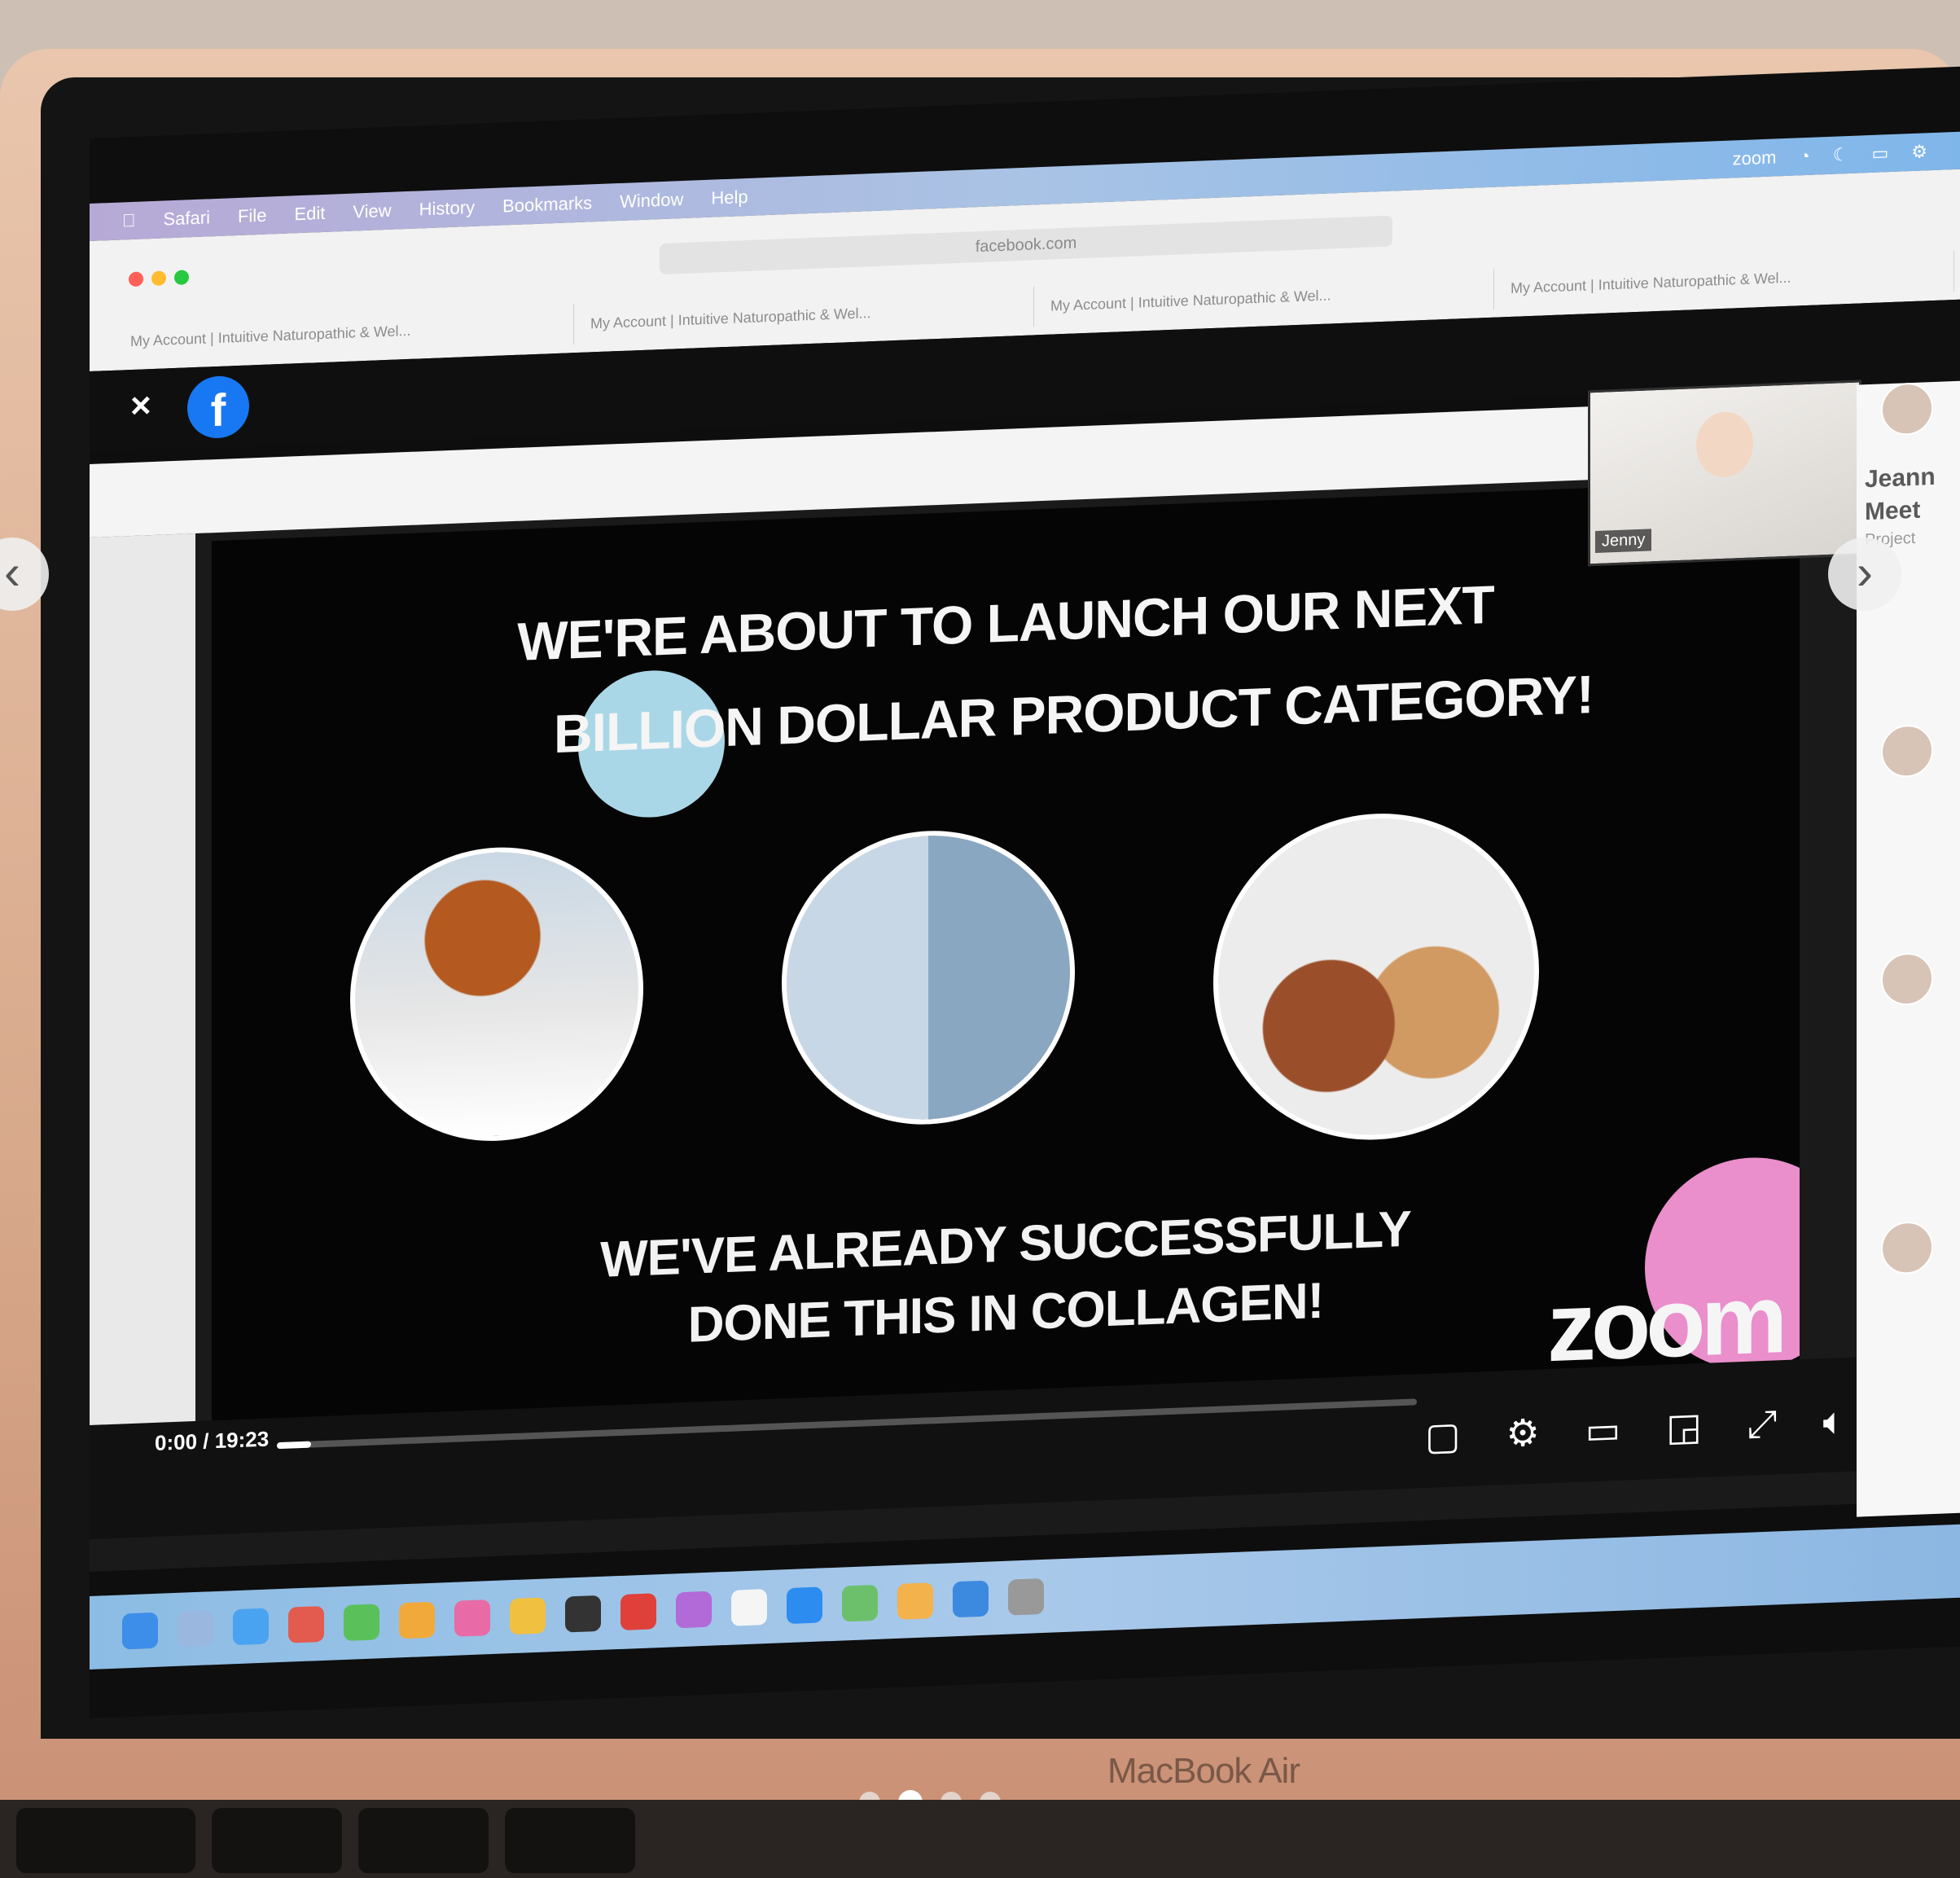  What do you see at coordinates (694, 1610) in the screenshot?
I see `podcasts-icon` at bounding box center [694, 1610].